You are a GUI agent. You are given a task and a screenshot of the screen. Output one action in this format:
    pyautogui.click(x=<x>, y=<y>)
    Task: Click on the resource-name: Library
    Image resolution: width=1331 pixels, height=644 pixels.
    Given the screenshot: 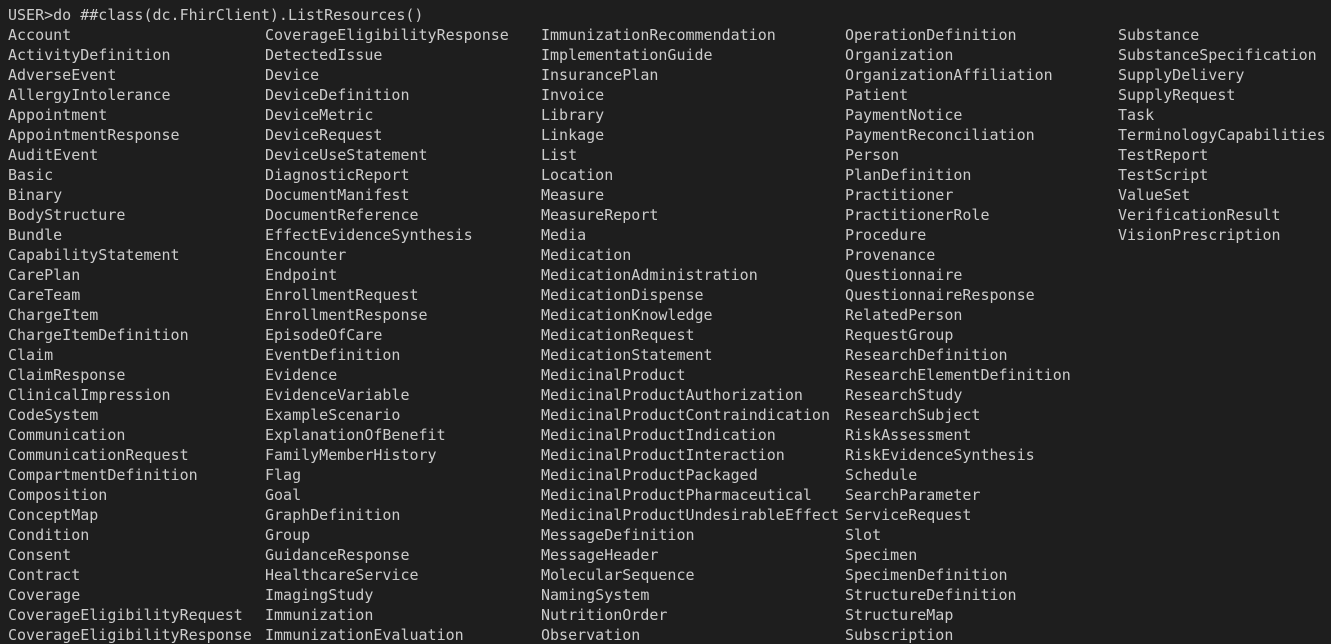 What is the action you would take?
    pyautogui.click(x=573, y=115)
    